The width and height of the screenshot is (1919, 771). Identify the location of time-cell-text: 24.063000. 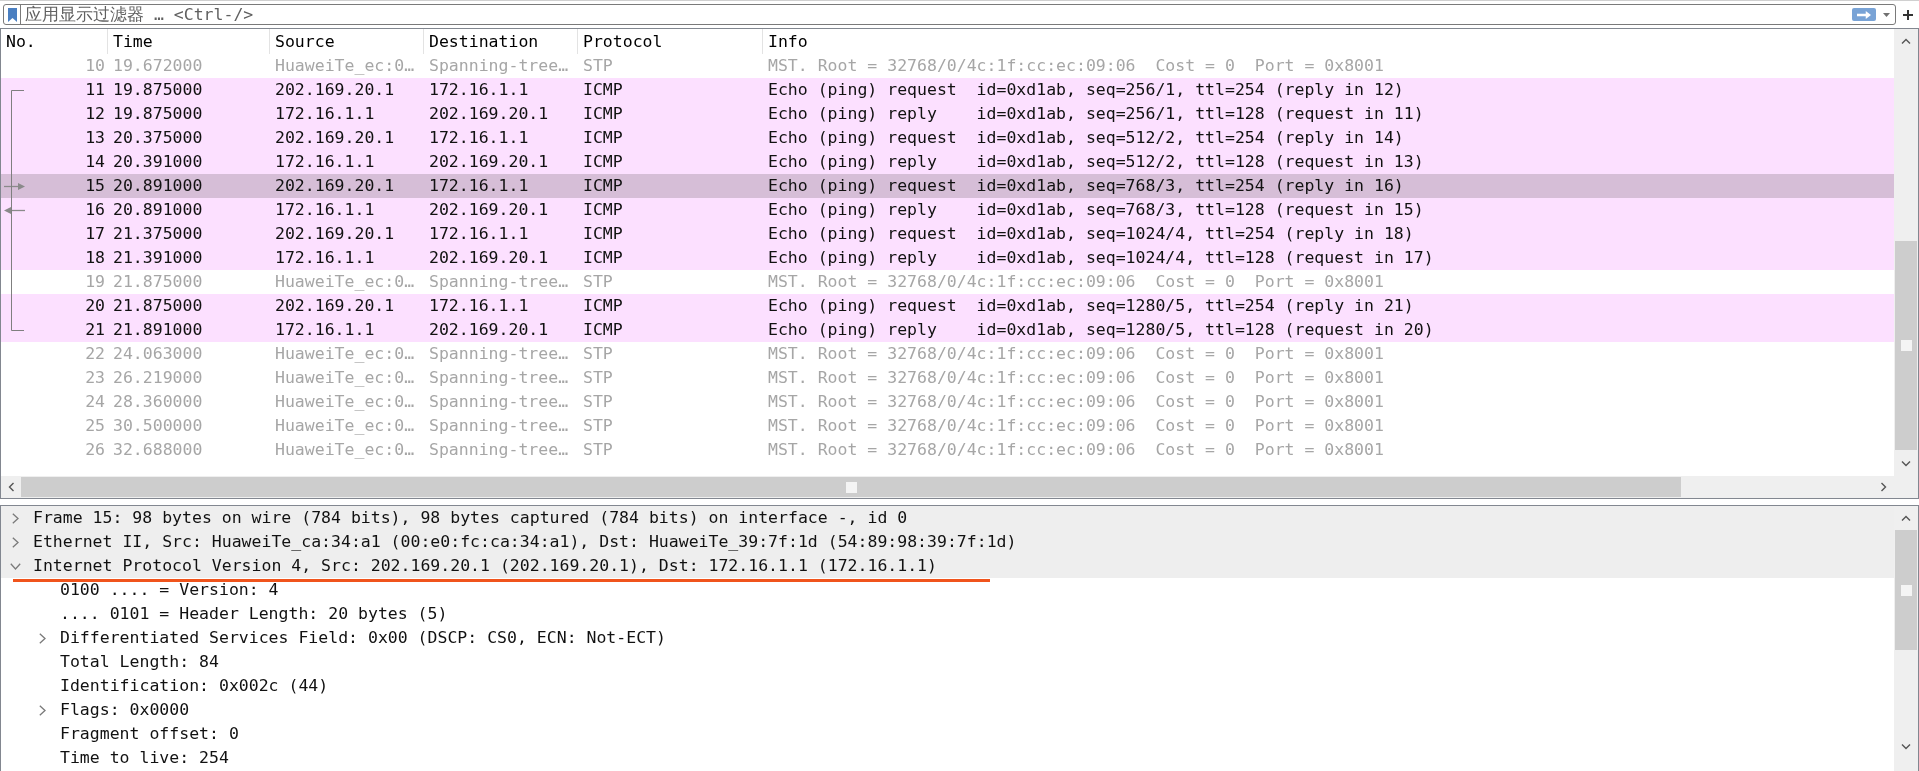
(158, 354).